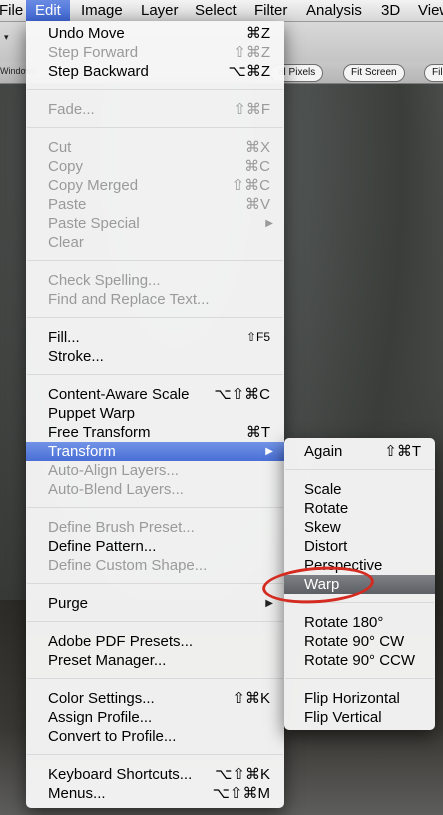 This screenshot has height=815, width=443. Describe the element at coordinates (352, 698) in the screenshot. I see `item-label: Flip Horizontal` at that location.